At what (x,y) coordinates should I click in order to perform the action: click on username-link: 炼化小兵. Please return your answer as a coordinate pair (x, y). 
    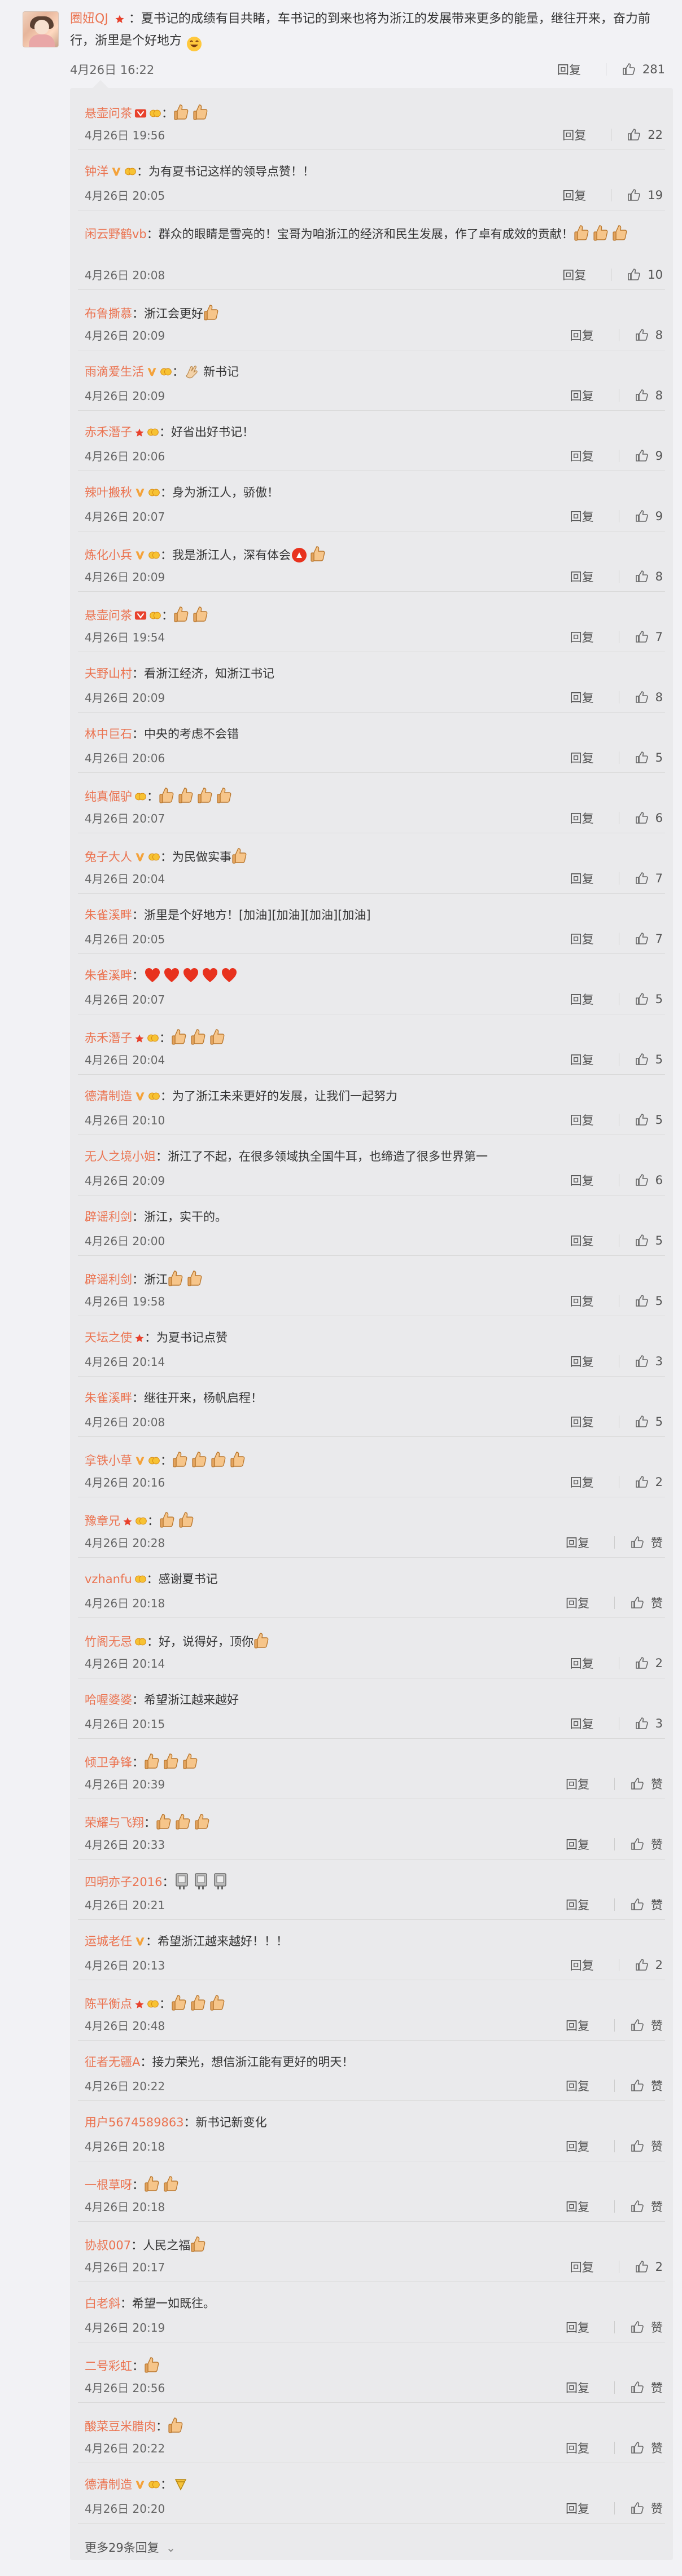
    Looking at the image, I should click on (109, 555).